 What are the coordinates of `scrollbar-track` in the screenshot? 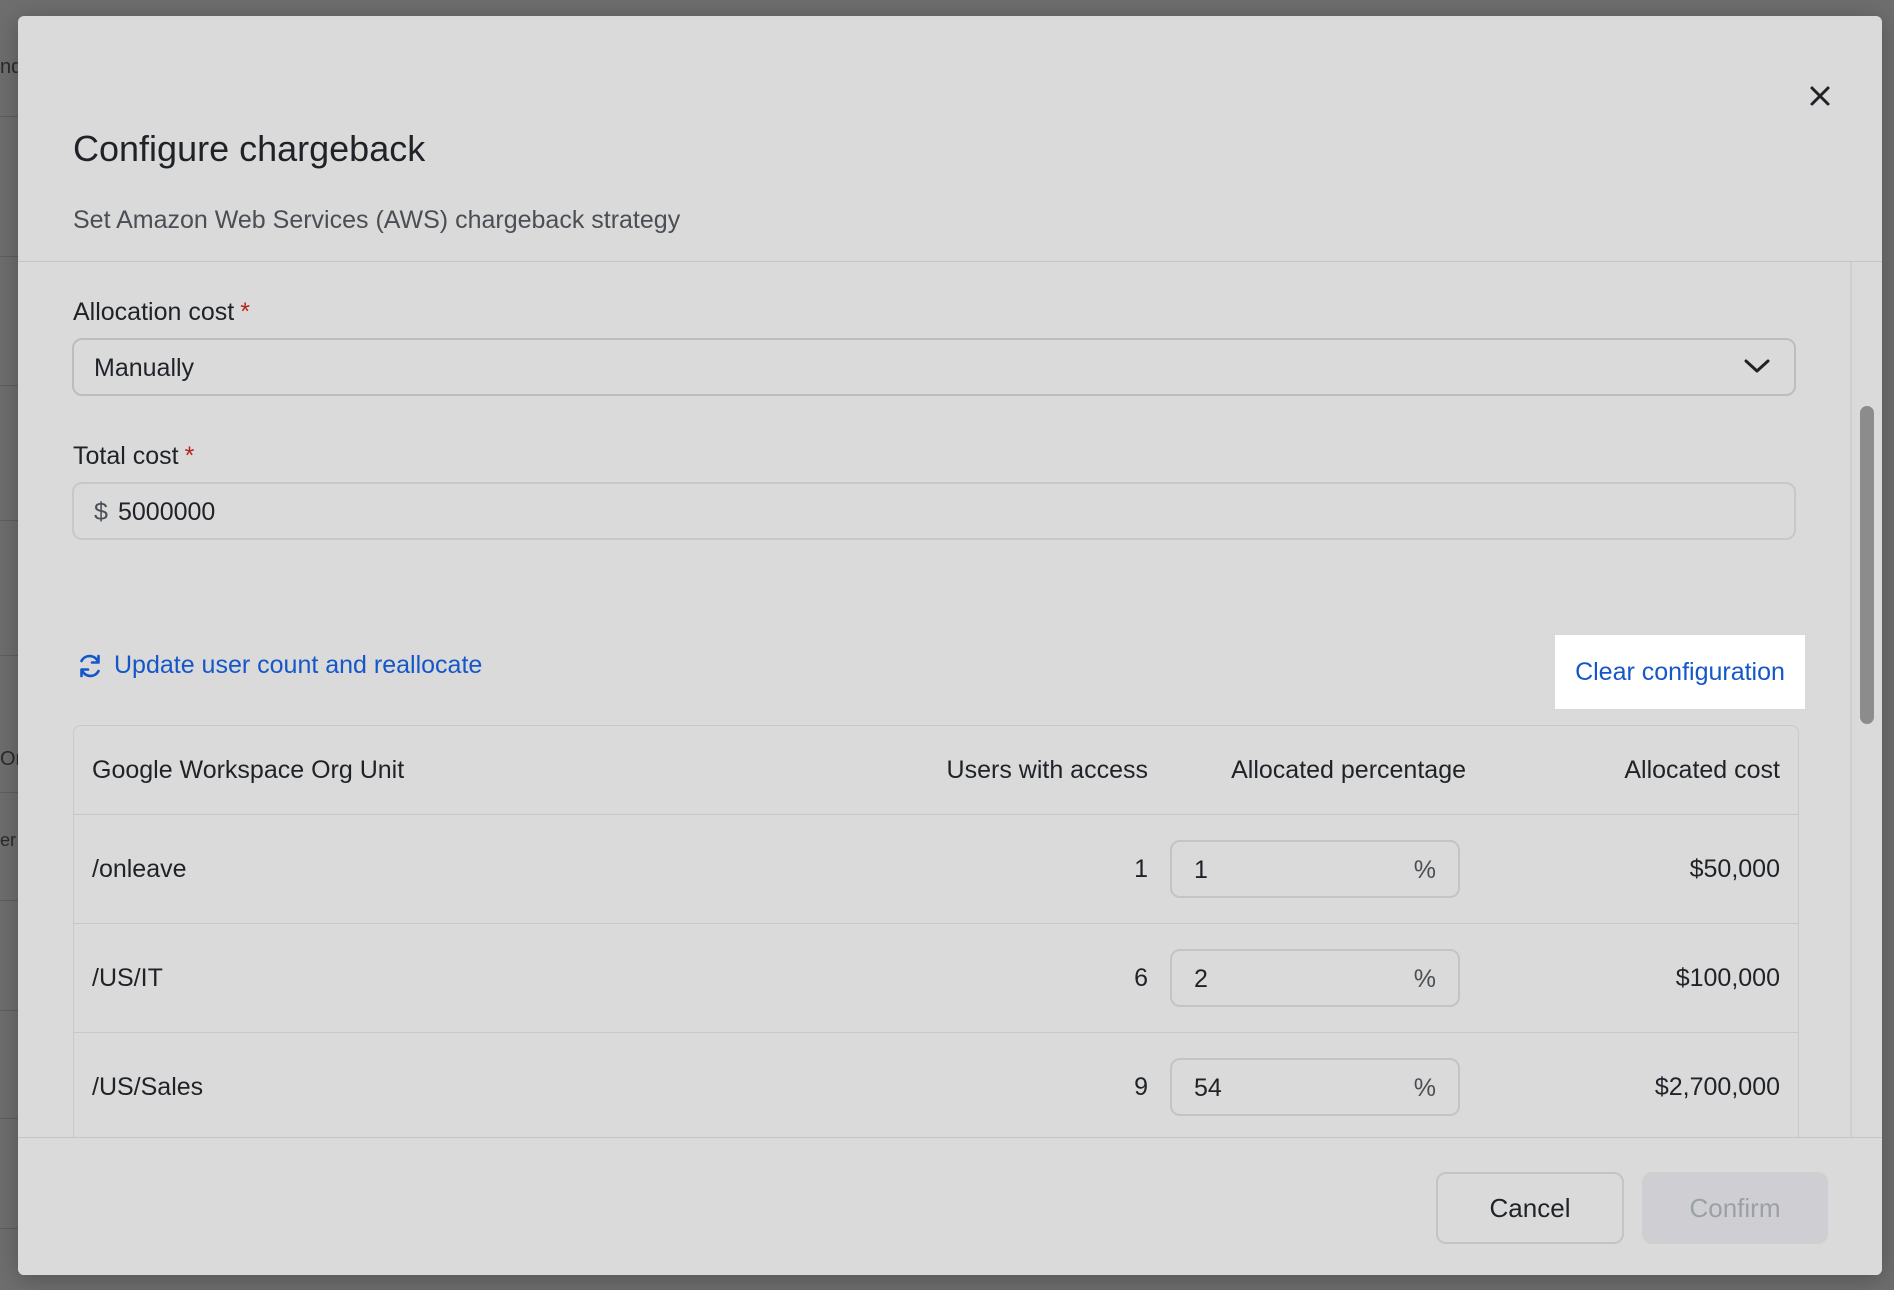 It's located at (1851, 708).